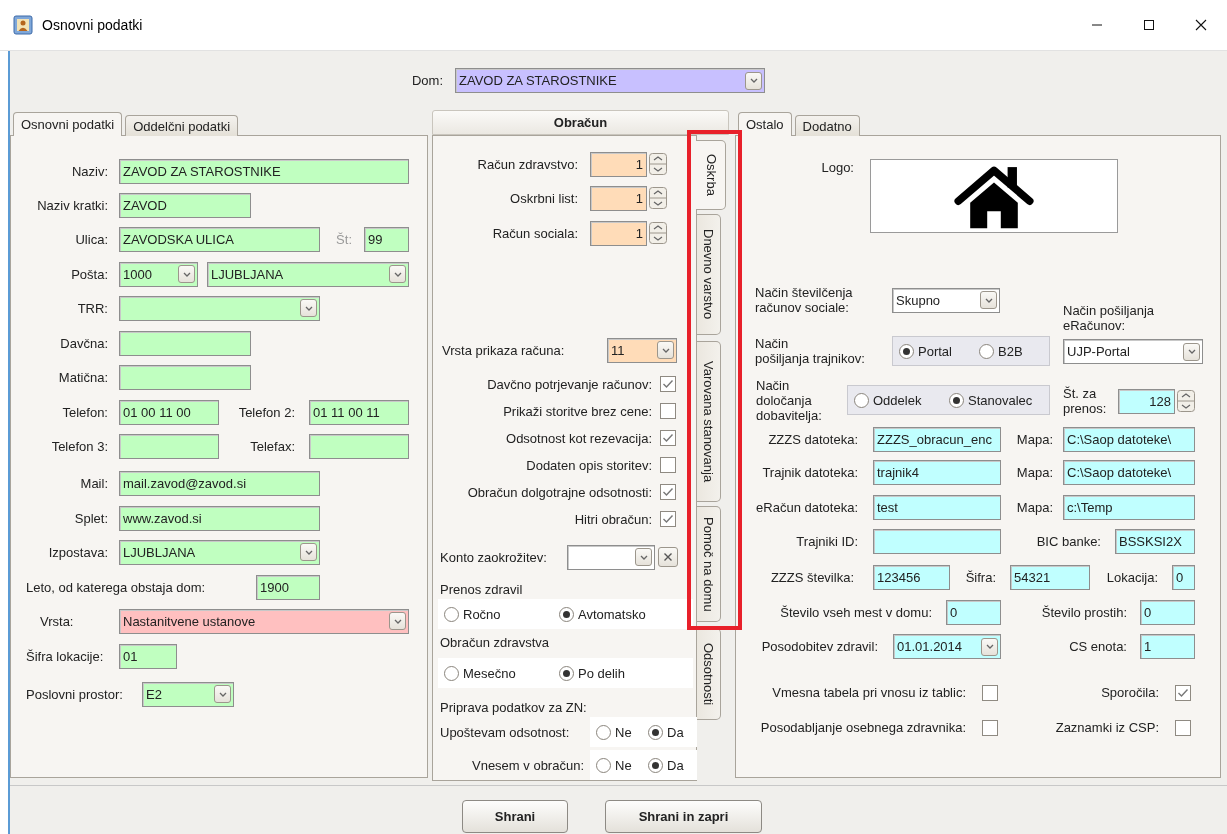  What do you see at coordinates (947, 646) in the screenshot?
I see `dropdown: 01.01.2014` at bounding box center [947, 646].